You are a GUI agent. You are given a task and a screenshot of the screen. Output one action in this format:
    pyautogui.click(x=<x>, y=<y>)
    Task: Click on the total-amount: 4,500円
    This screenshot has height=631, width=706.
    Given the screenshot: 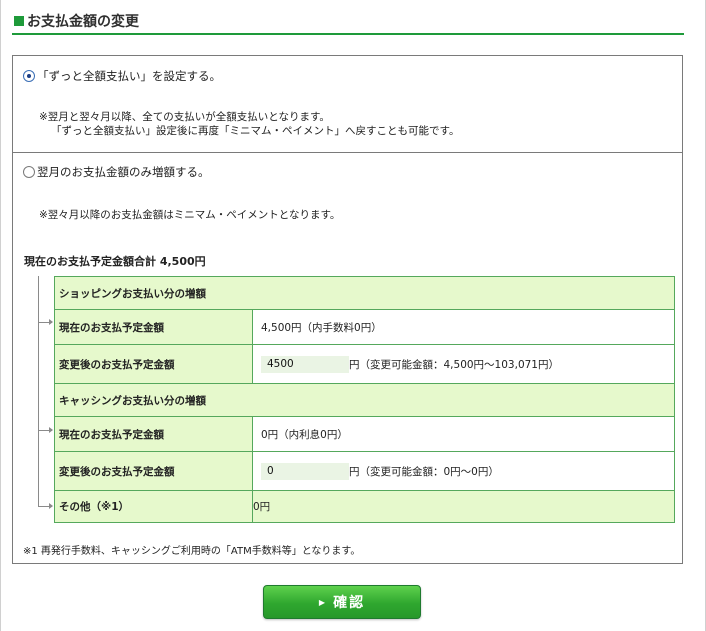 What is the action you would take?
    pyautogui.click(x=182, y=261)
    